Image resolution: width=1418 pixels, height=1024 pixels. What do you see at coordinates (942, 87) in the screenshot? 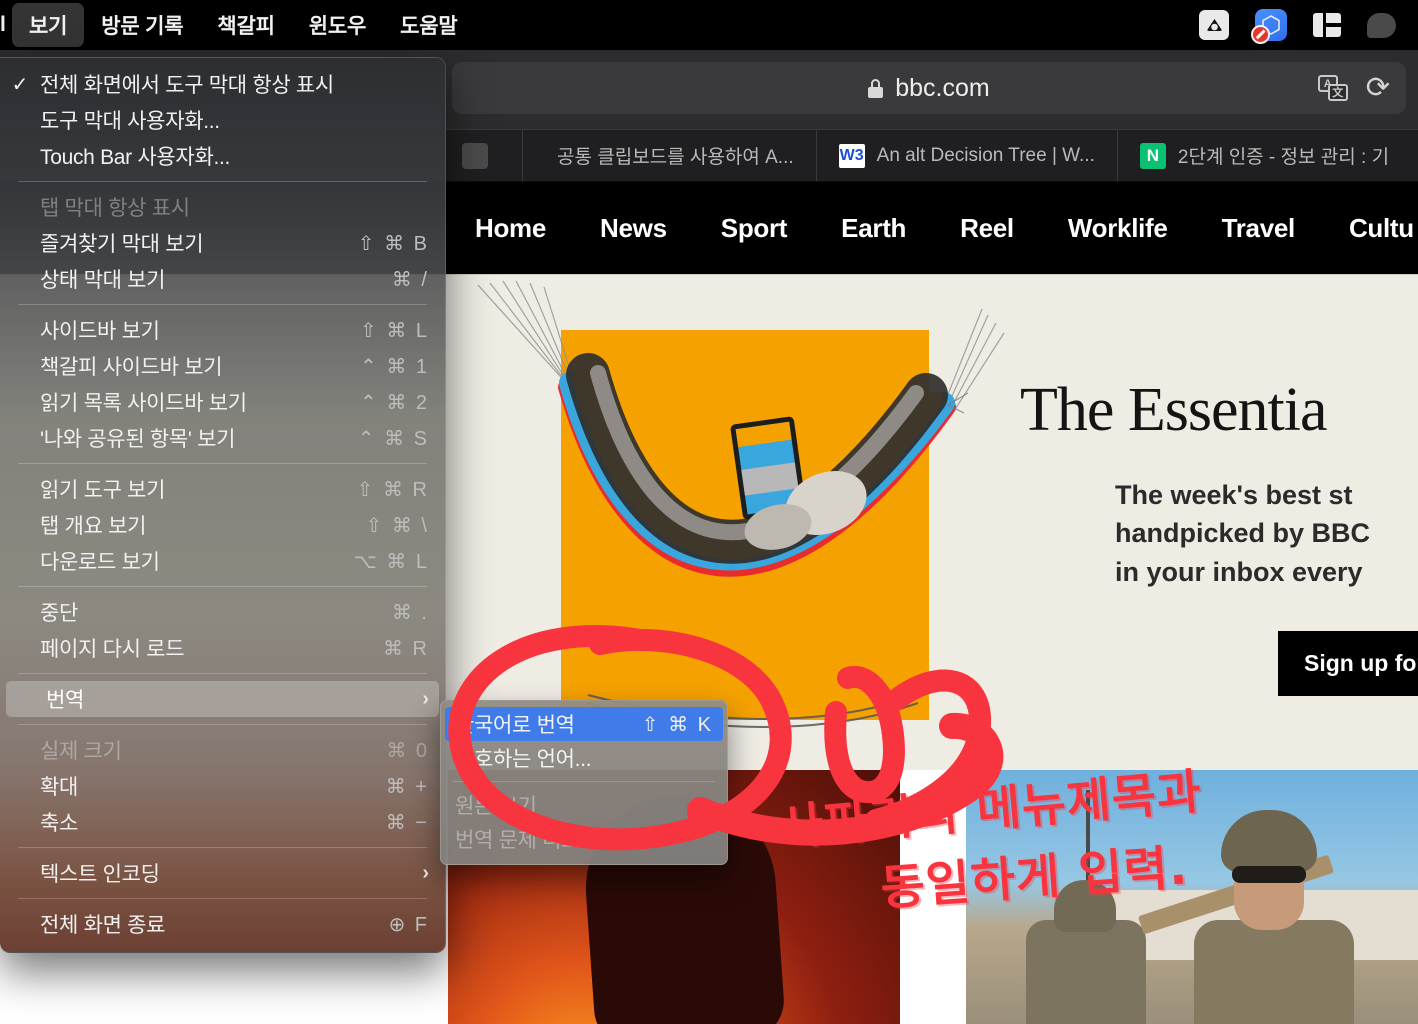
I see `url-text: bbc.com` at bounding box center [942, 87].